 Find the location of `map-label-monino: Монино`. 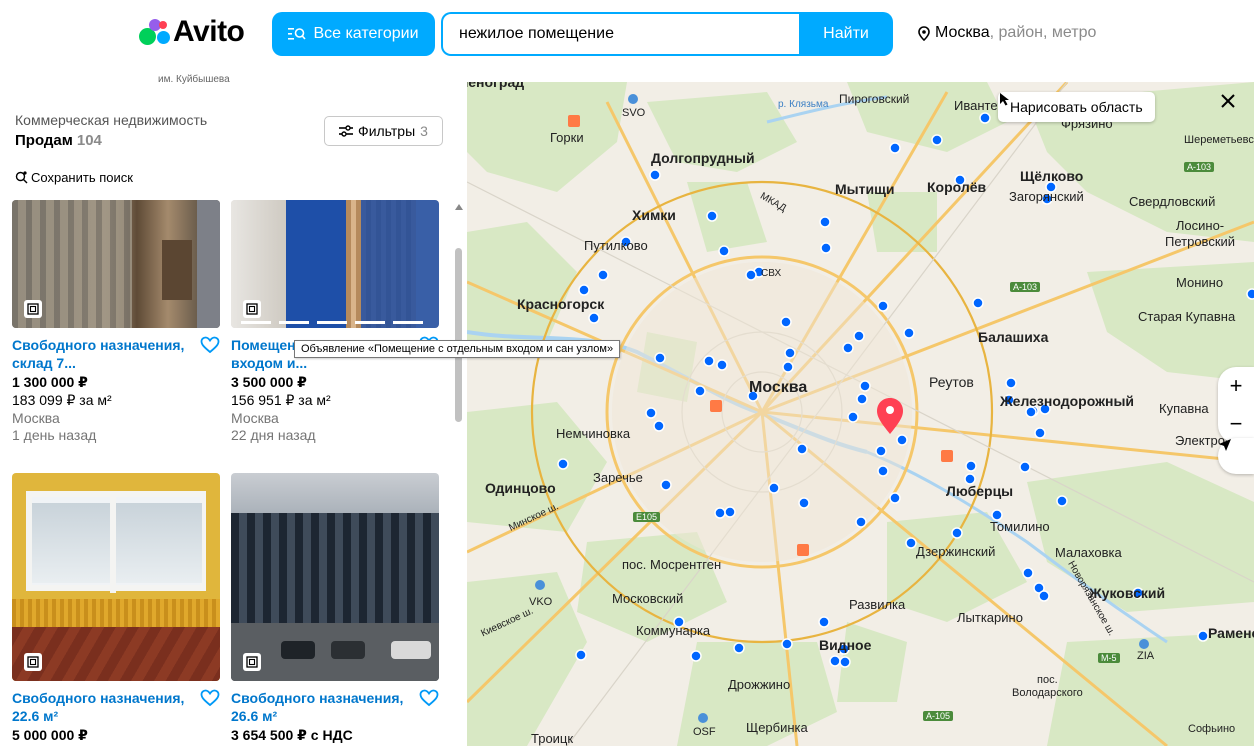

map-label-monino: Монино is located at coordinates (1200, 282).